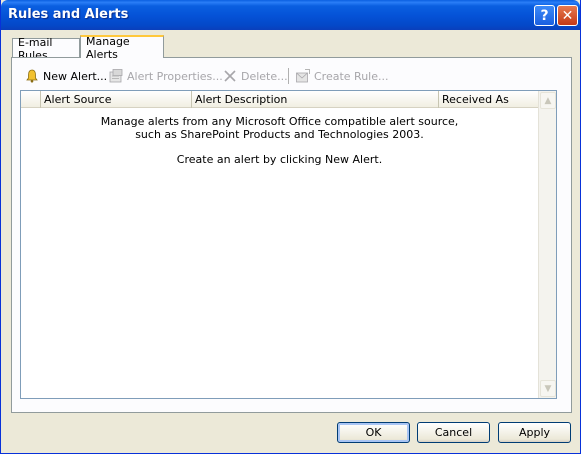 This screenshot has height=454, width=581. Describe the element at coordinates (46, 49) in the screenshot. I see `tab-email-rules: E-mail Rules` at that location.